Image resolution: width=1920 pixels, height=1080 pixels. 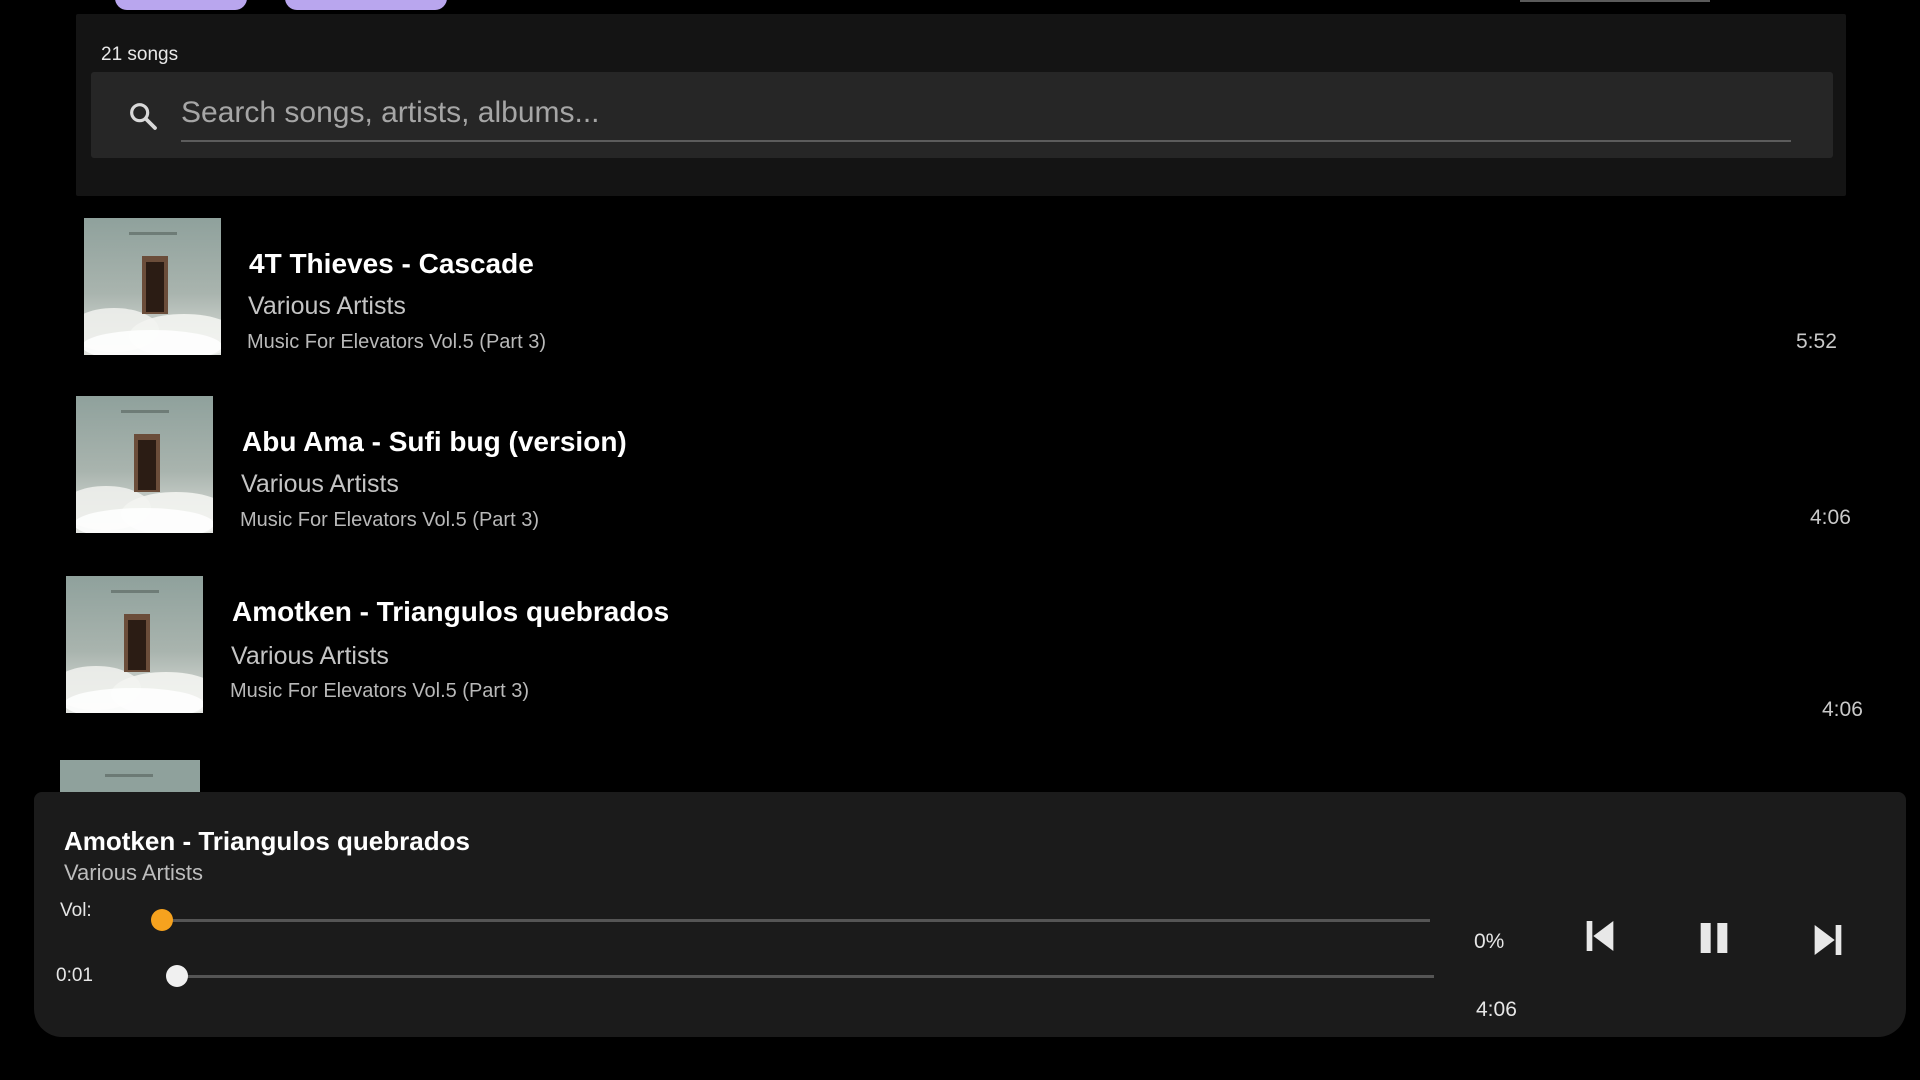 What do you see at coordinates (1816, 341) in the screenshot?
I see `song-duration: 5:52` at bounding box center [1816, 341].